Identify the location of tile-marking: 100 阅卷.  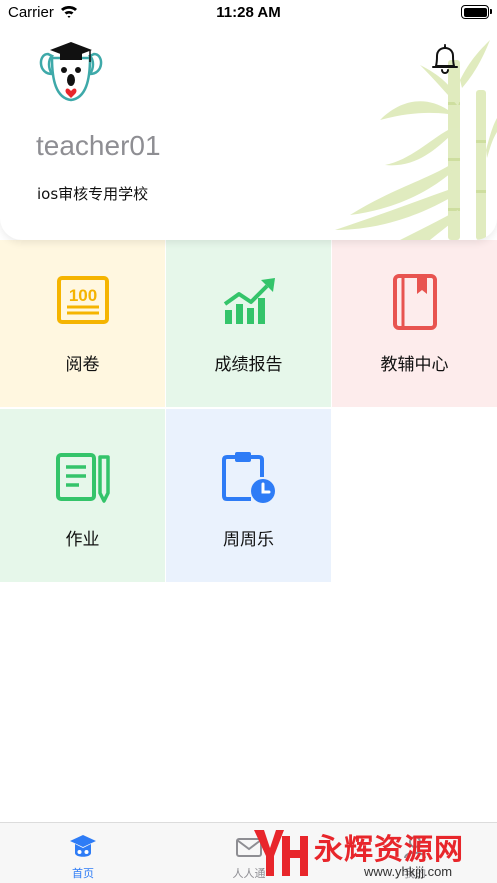
(82, 323).